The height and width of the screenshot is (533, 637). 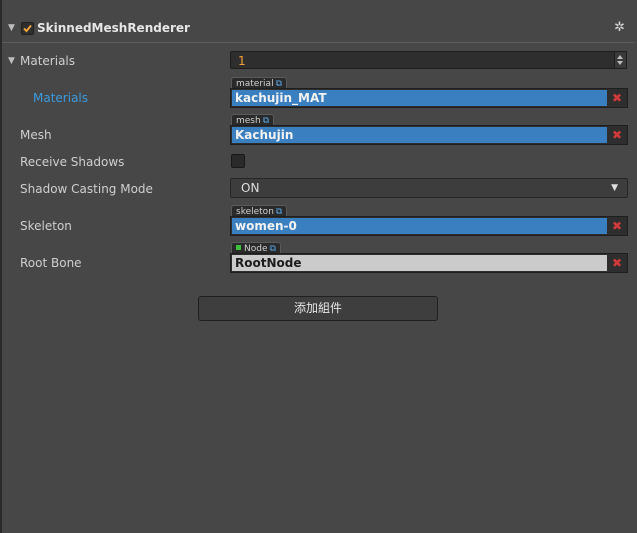 What do you see at coordinates (1, 266) in the screenshot?
I see `panel-left-edge` at bounding box center [1, 266].